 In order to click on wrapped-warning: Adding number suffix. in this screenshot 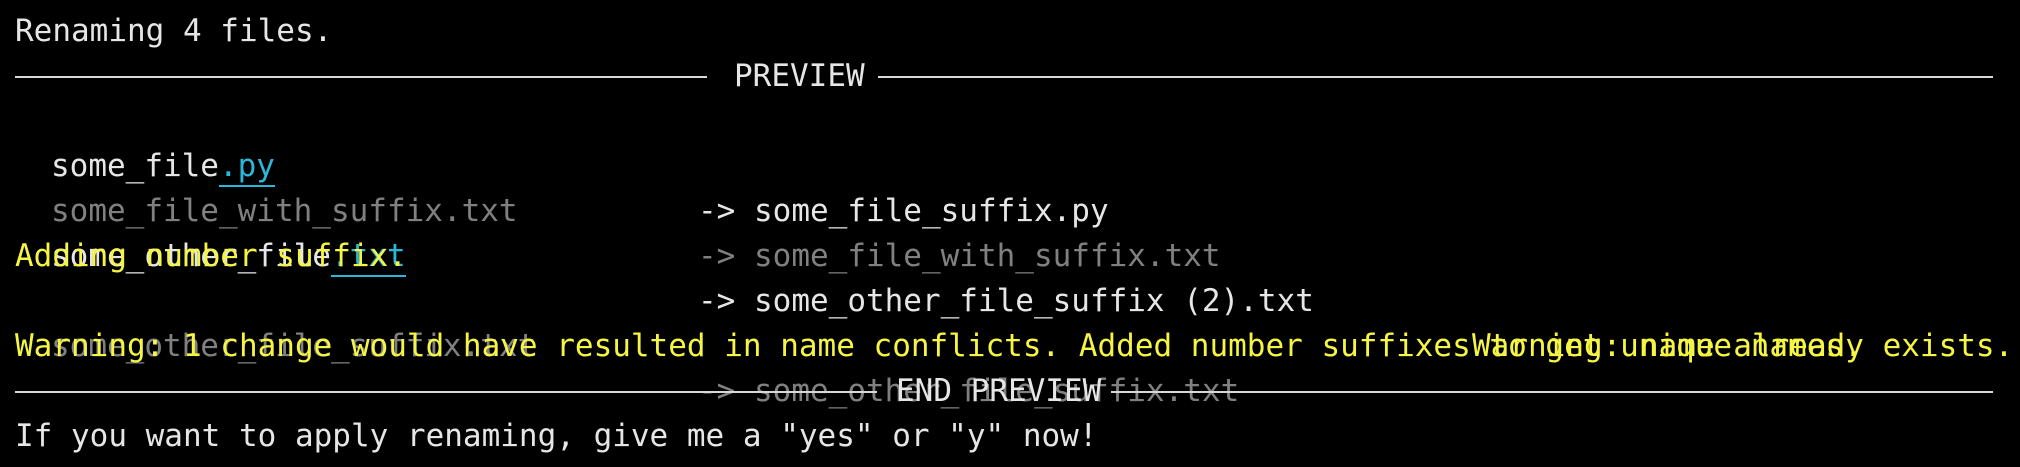, I will do `click(211, 256)`.